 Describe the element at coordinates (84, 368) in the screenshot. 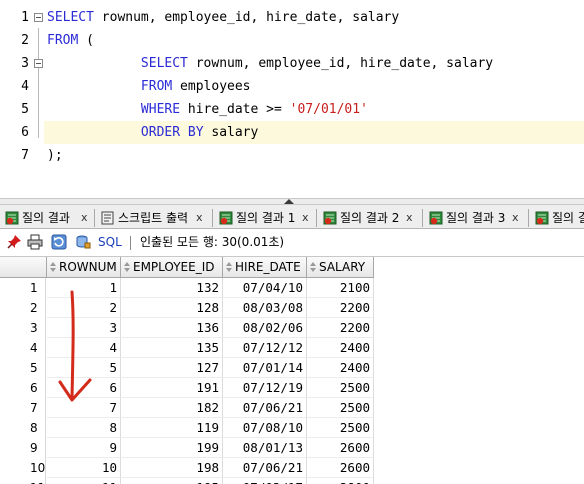

I see `cell-rownum: 5` at that location.